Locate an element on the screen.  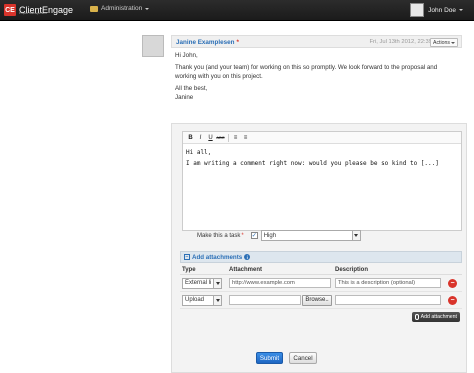
editor-line: Hi all, is located at coordinates (199, 152).